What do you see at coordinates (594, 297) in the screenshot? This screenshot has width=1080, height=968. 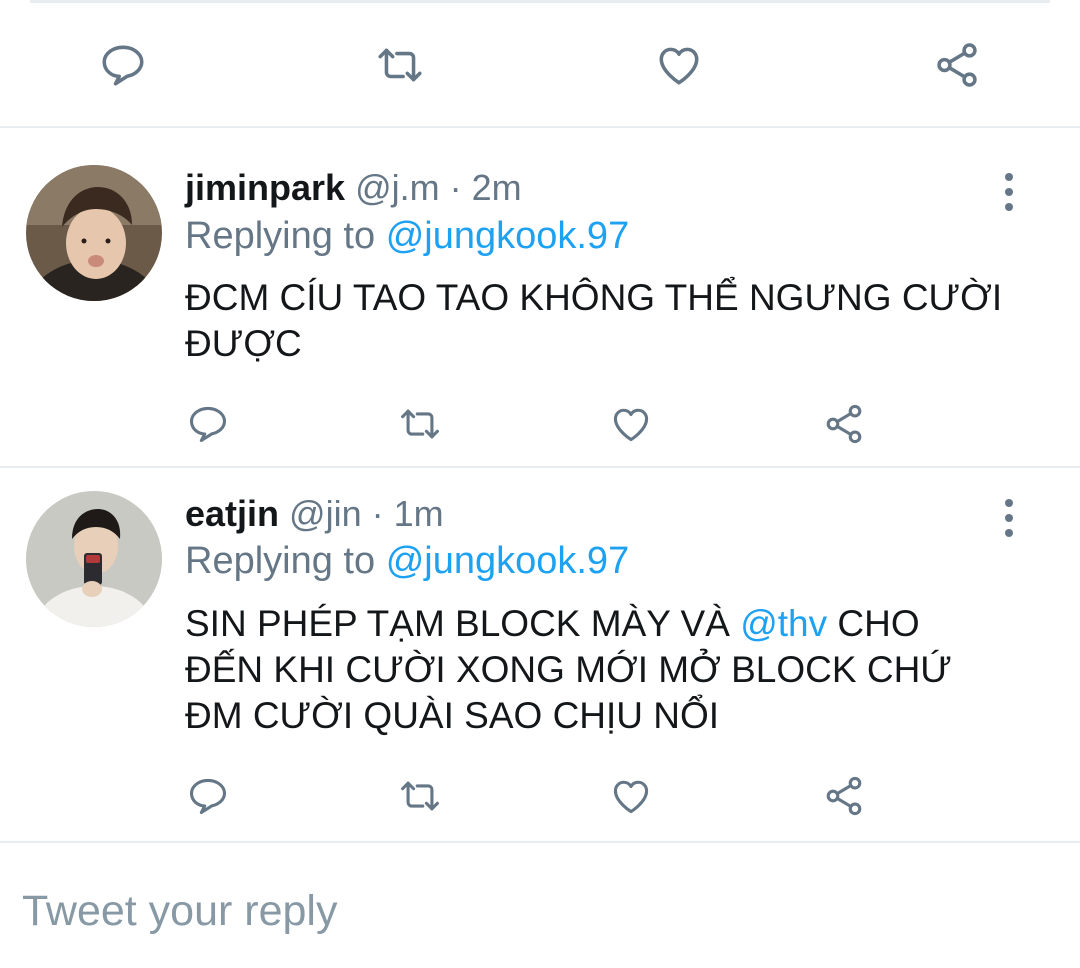 I see `tweet-text-line: ĐCM CÍU TAO TAO KHÔNG THỂ NGƯNG CƯỜI` at bounding box center [594, 297].